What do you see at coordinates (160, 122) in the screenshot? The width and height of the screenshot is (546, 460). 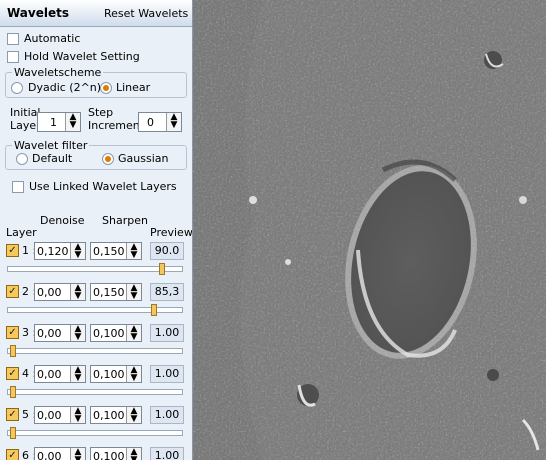 I see `step-increment-spinner: 0 ▲ ▼` at bounding box center [160, 122].